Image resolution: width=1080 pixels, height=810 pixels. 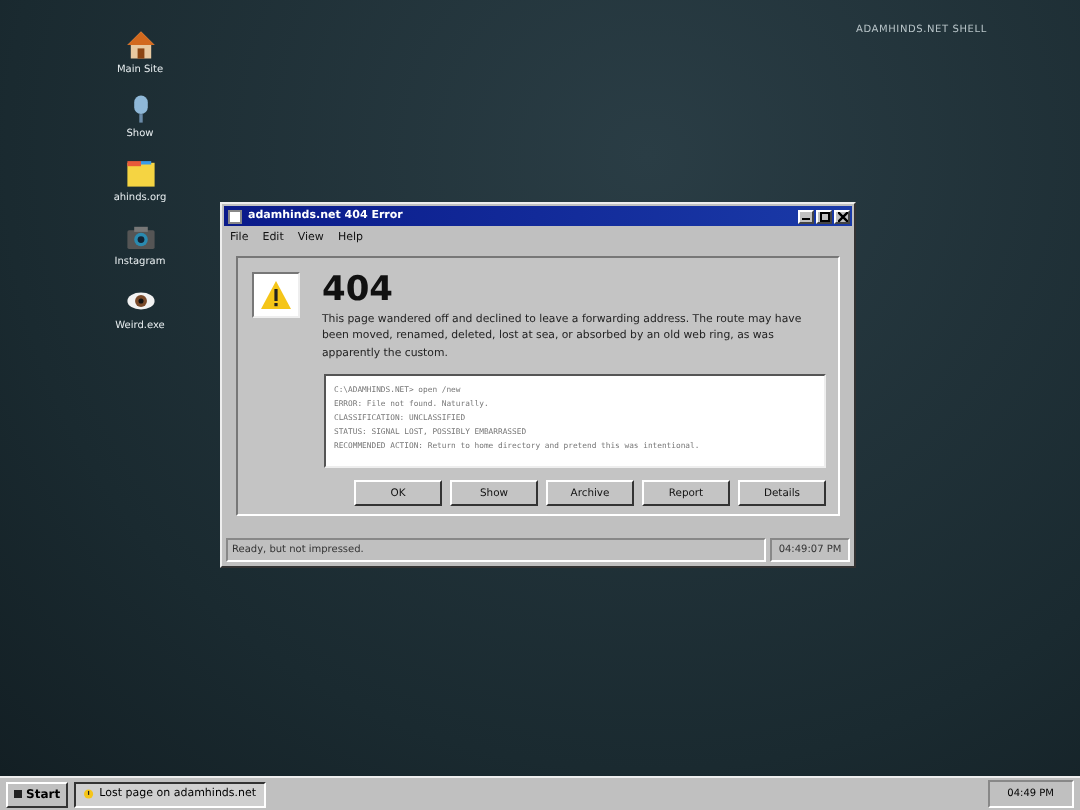 I want to click on folder-icon, so click(x=140, y=173).